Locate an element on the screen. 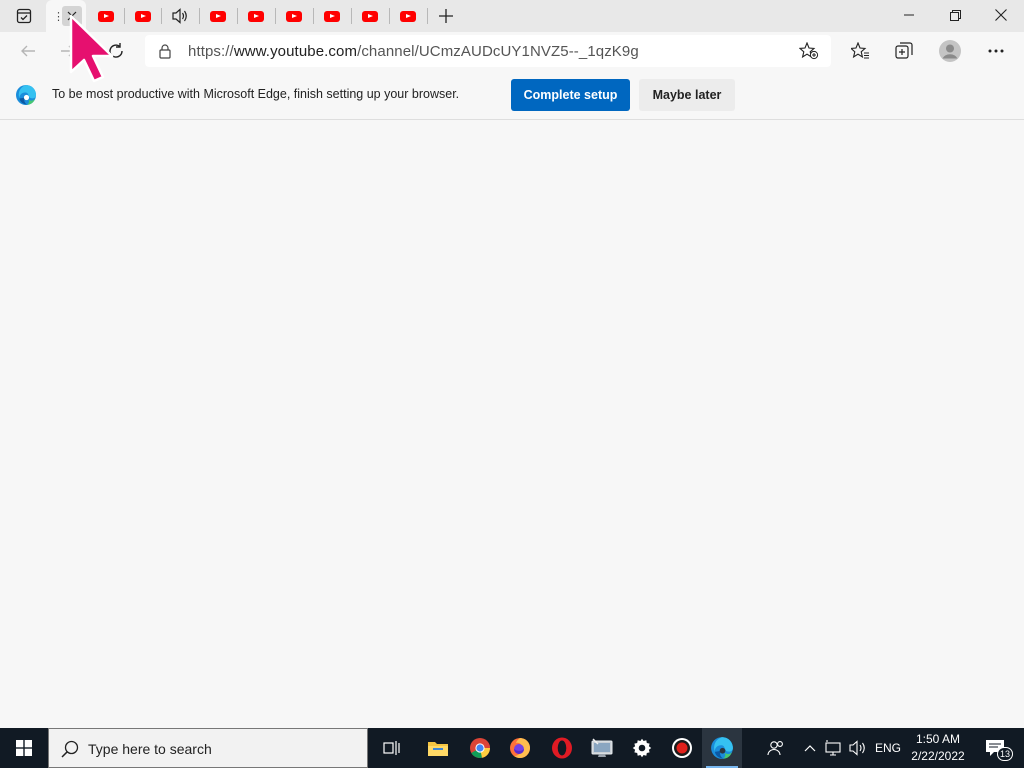 The image size is (1024, 768). taskbar-settings is located at coordinates (642, 748).